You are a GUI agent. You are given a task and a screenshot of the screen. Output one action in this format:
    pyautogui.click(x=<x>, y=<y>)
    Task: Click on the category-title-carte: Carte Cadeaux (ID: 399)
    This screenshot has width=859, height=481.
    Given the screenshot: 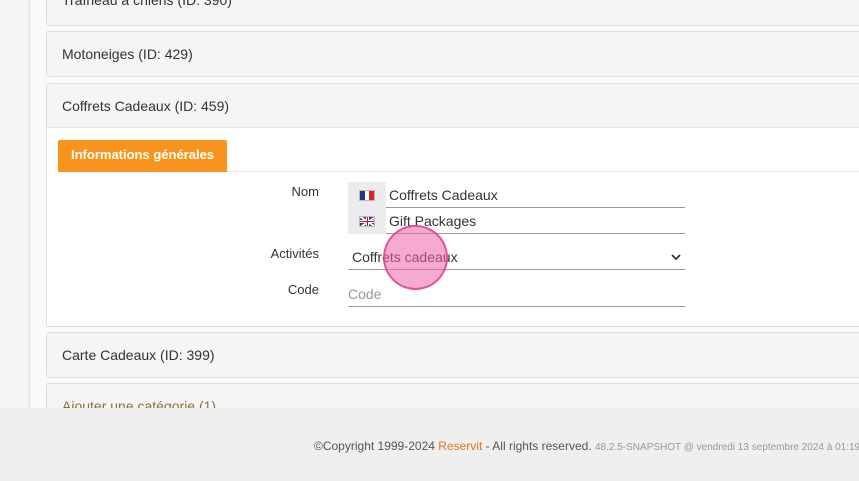 What is the action you would take?
    pyautogui.click(x=453, y=355)
    